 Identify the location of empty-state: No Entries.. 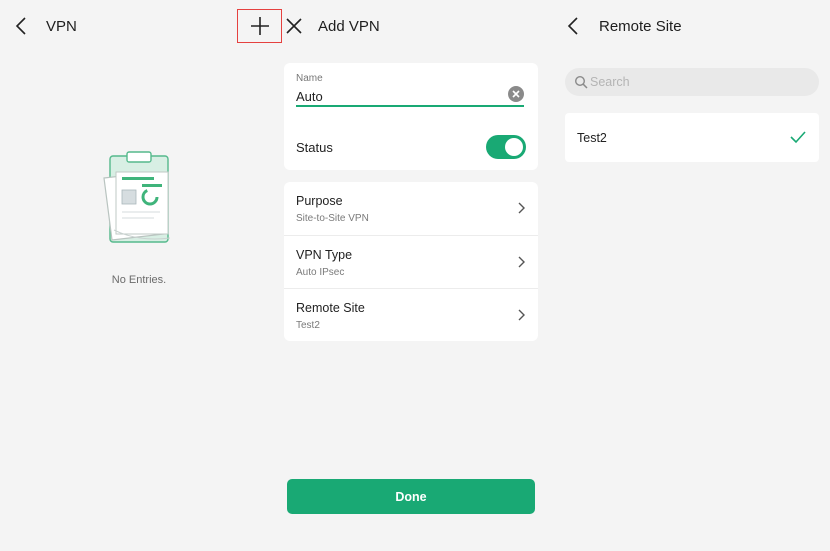
(139, 218).